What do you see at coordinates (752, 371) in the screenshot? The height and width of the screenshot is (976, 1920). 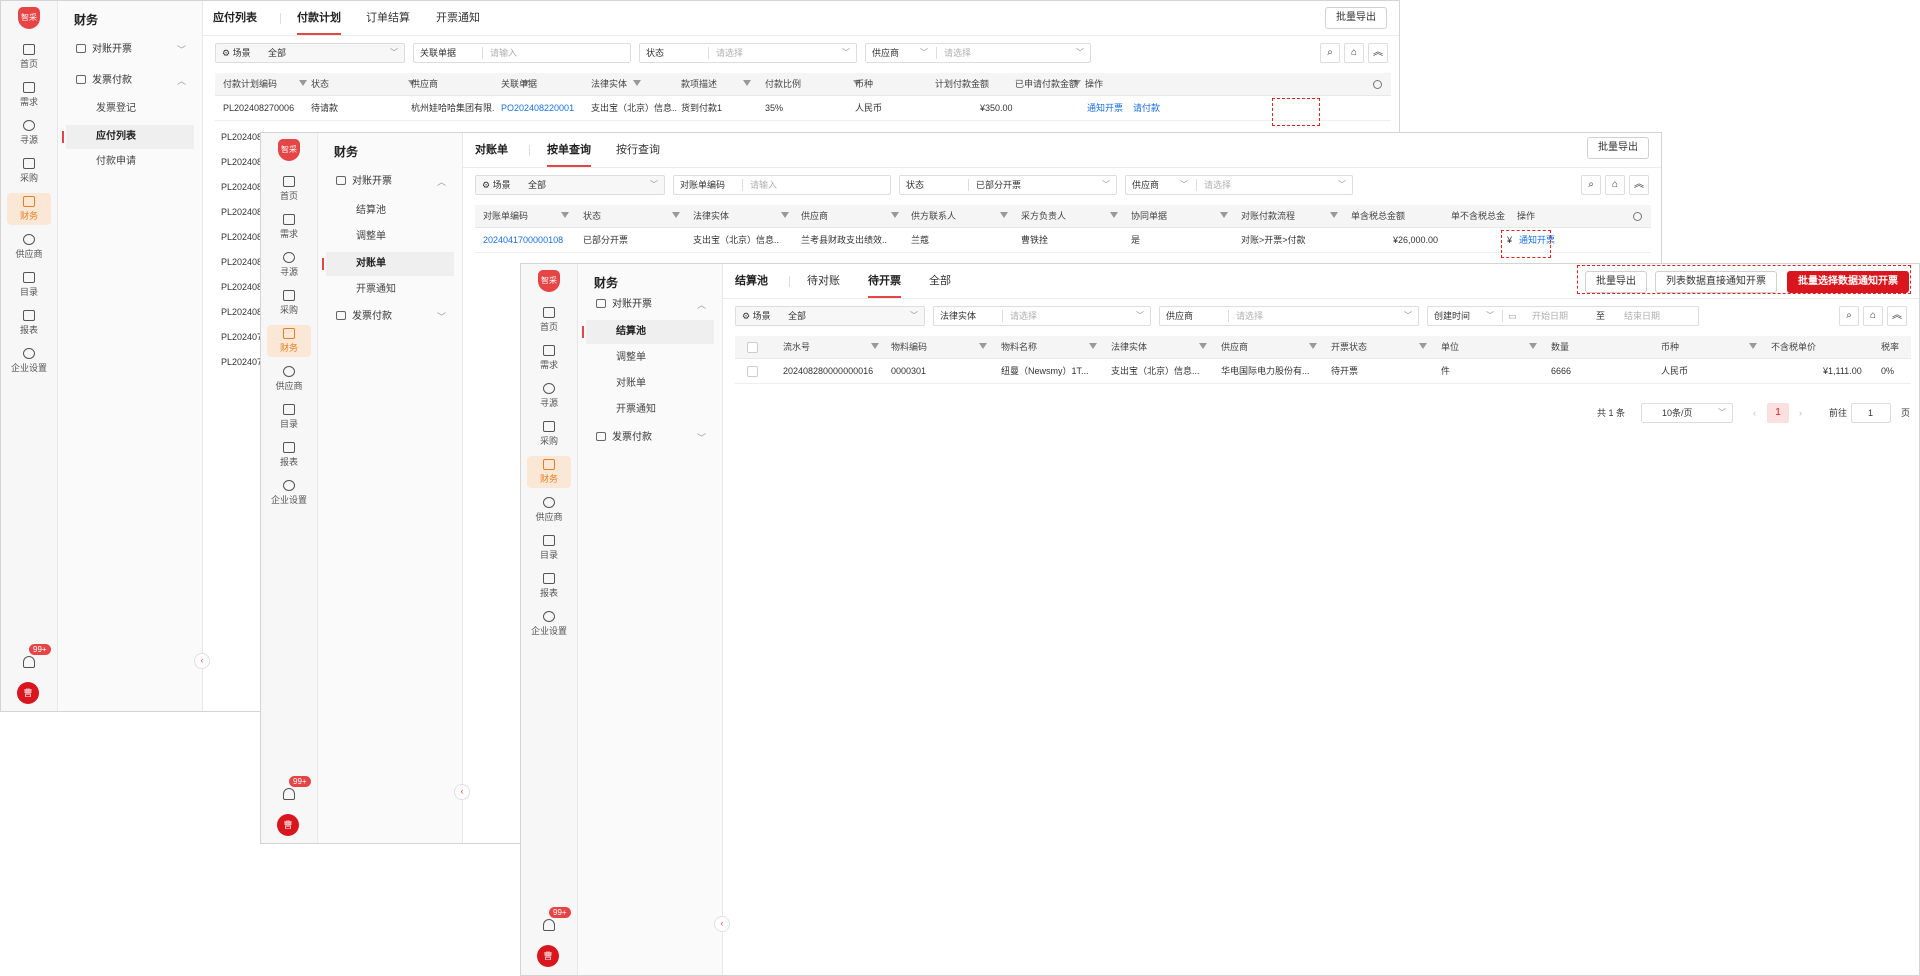 I see `row-checkbox` at bounding box center [752, 371].